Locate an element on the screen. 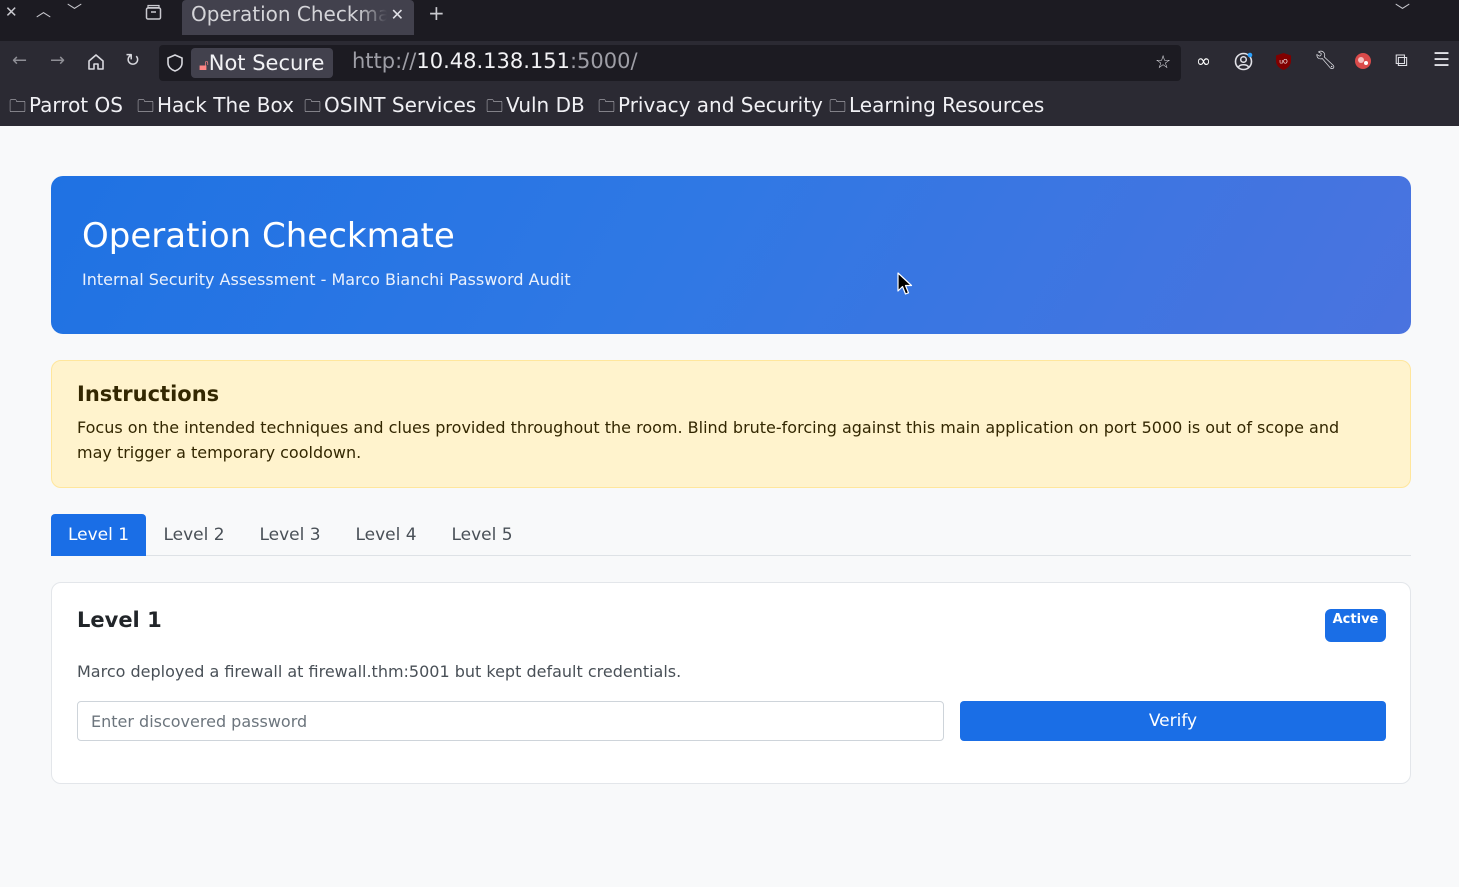 The image size is (1459, 887). verify-button: Verify is located at coordinates (1173, 721).